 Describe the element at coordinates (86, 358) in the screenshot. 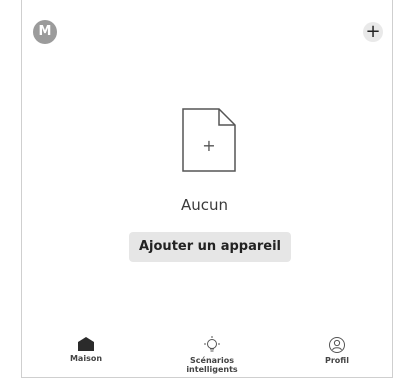

I see `nav-label-maison: Maison` at that location.